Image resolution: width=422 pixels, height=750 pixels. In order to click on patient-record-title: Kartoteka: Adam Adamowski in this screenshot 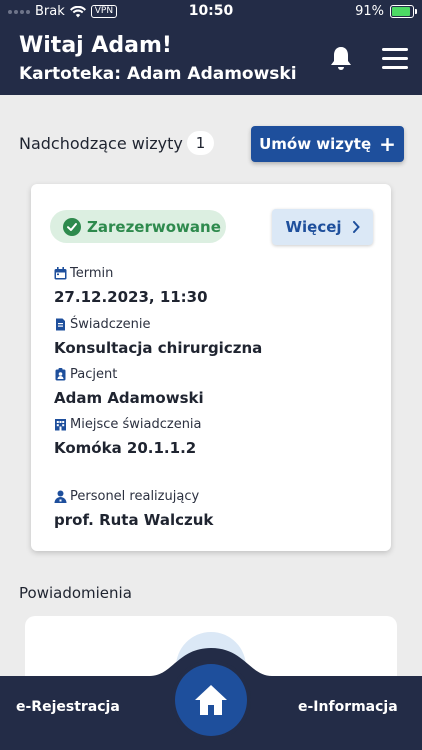, I will do `click(158, 74)`.